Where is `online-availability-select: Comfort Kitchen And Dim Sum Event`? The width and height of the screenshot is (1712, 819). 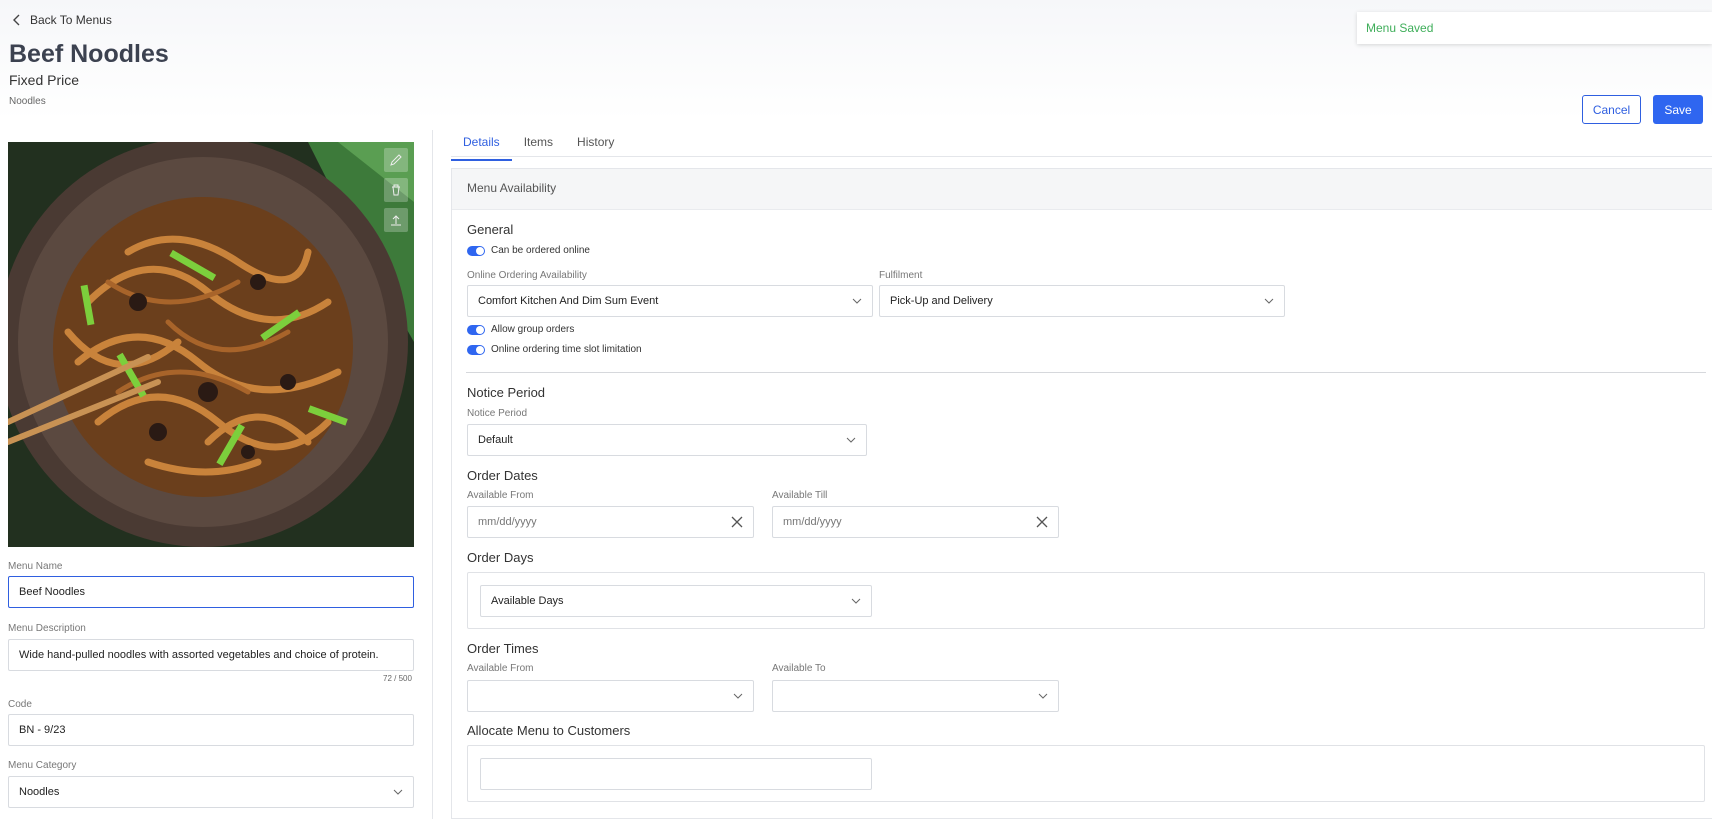 online-availability-select: Comfort Kitchen And Dim Sum Event is located at coordinates (670, 301).